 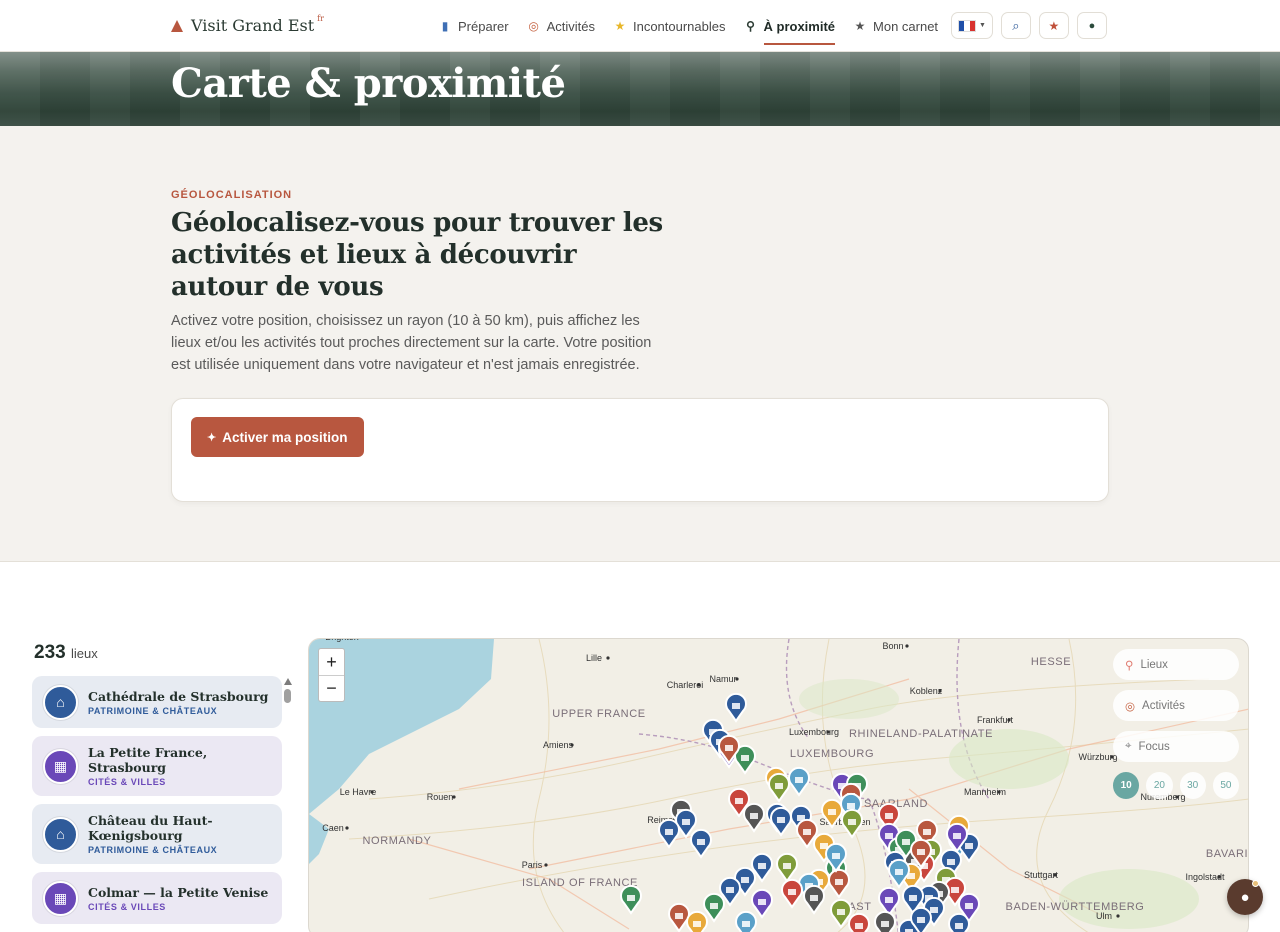 I want to click on list-item: ▦ Colmar — la Petite Venise CITÉS & VILLES, so click(x=157, y=898).